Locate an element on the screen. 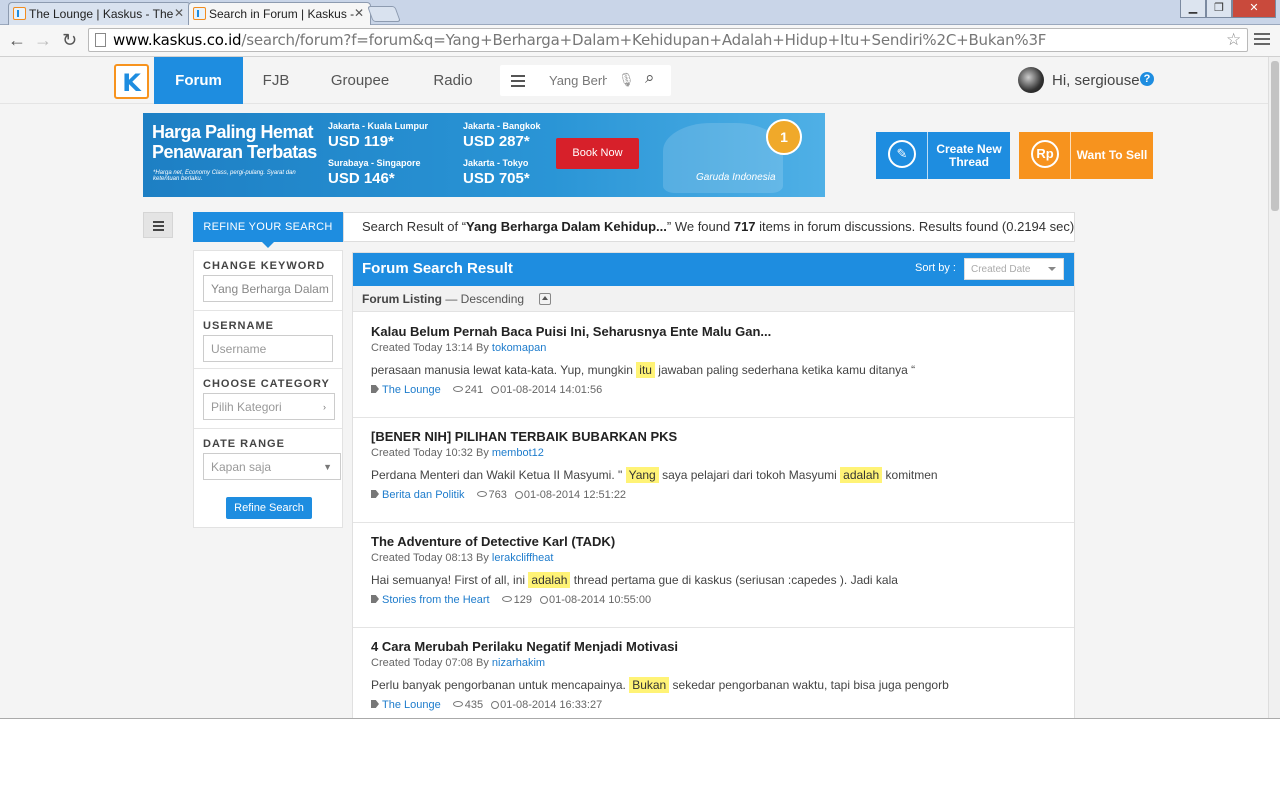 This screenshot has height=796, width=1280. book-now-button: Book Now is located at coordinates (597, 153).